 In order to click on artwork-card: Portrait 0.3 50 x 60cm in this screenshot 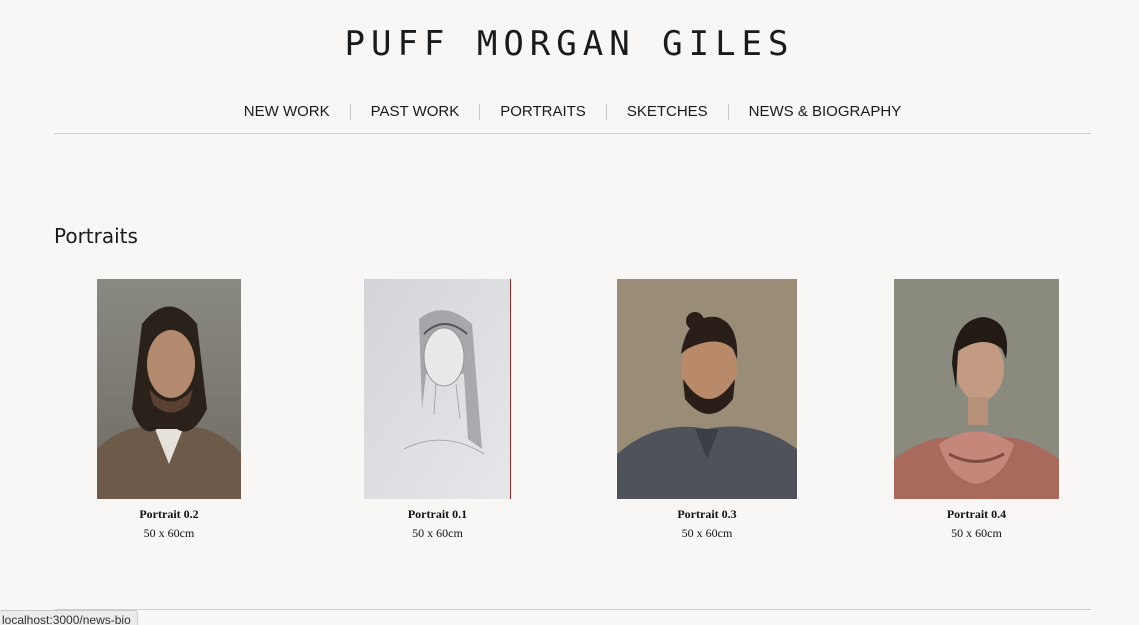, I will do `click(707, 410)`.